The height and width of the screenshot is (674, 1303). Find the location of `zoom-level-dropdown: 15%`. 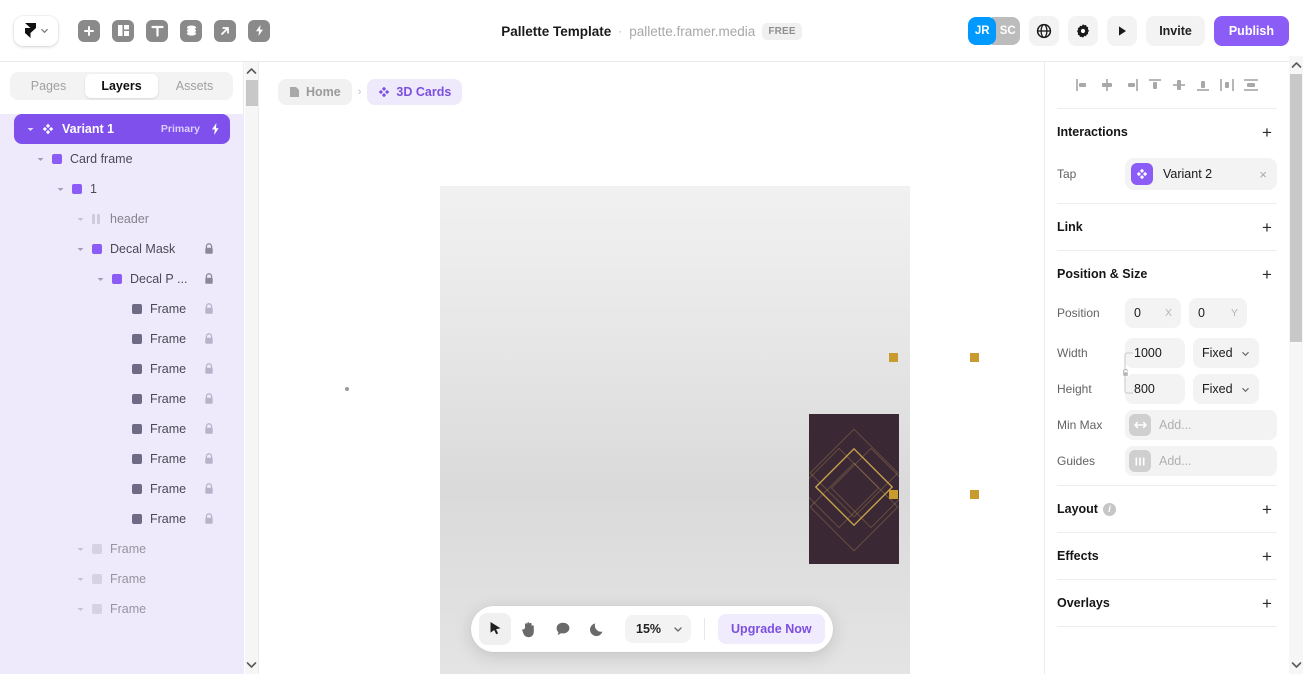

zoom-level-dropdown: 15% is located at coordinates (658, 629).